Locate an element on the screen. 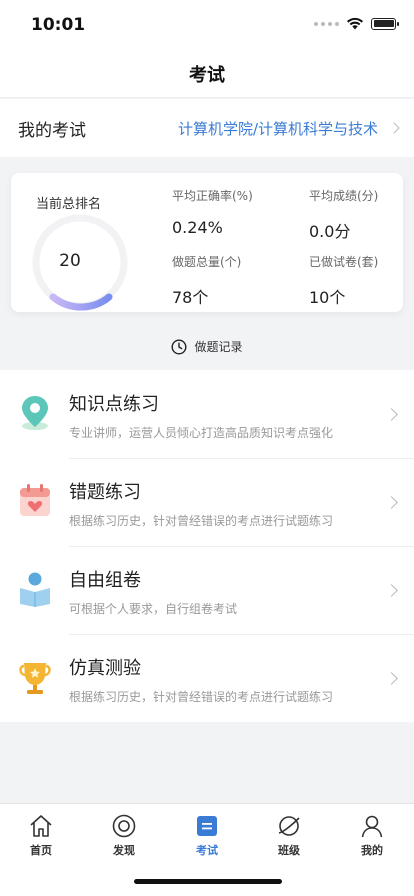 The height and width of the screenshot is (896, 414). clock-icon is located at coordinates (179, 346).